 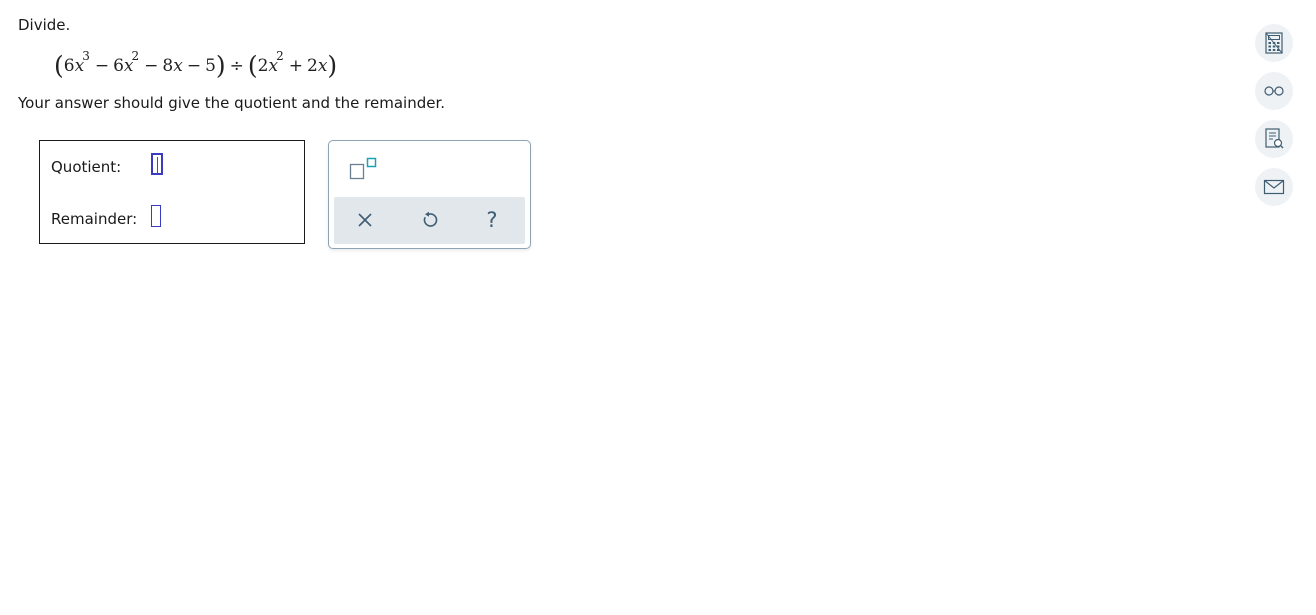 What do you see at coordinates (492, 220) in the screenshot?
I see `help-button: ?` at bounding box center [492, 220].